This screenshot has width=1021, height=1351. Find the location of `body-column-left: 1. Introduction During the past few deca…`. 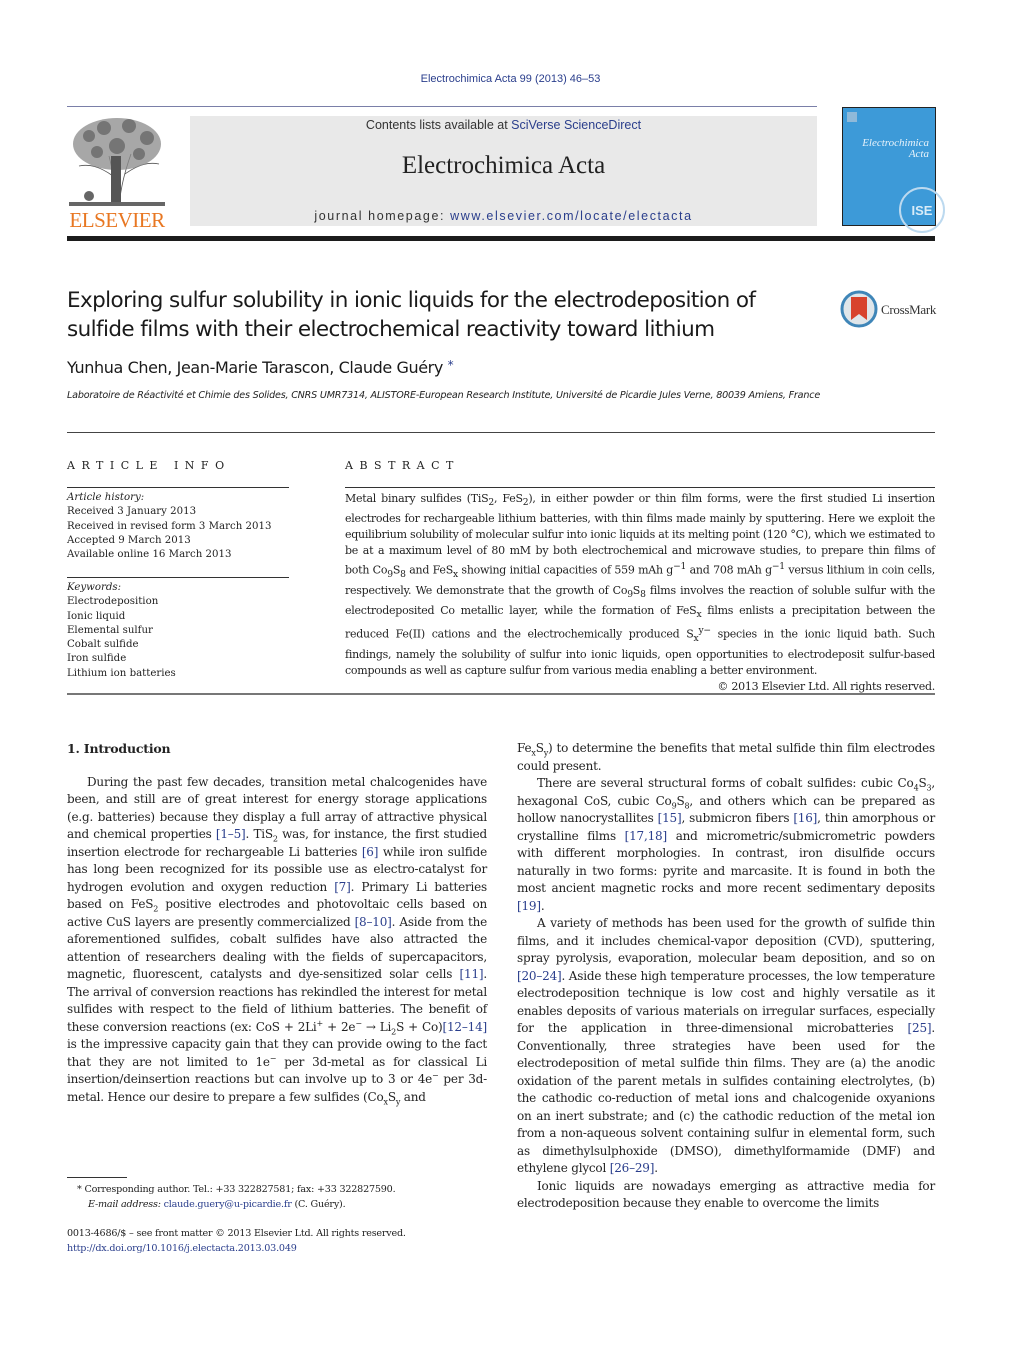

body-column-left: 1. Introduction During the past few deca… is located at coordinates (277, 923).